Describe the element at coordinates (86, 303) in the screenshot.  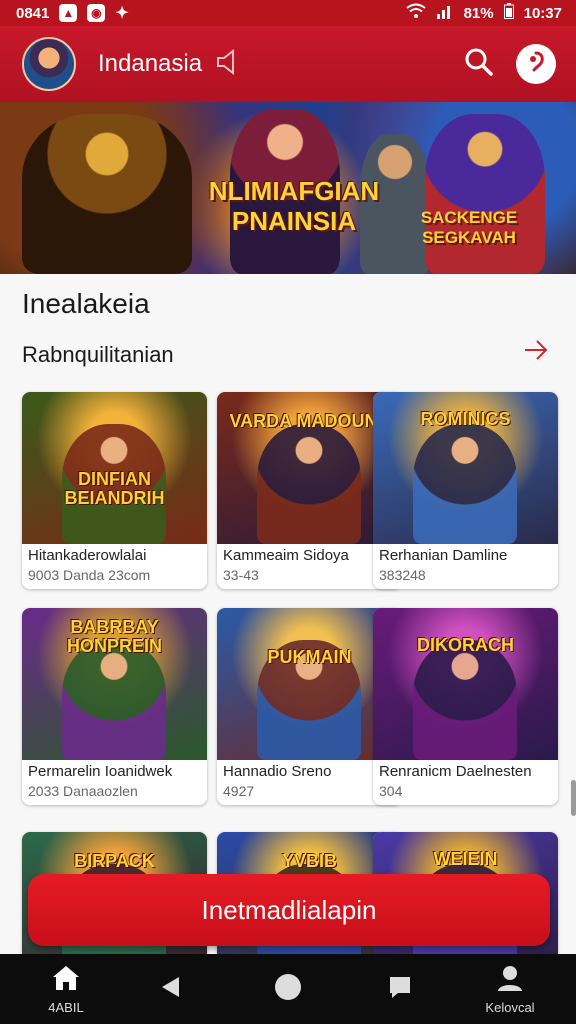
I see `section-title: Inealakeia` at that location.